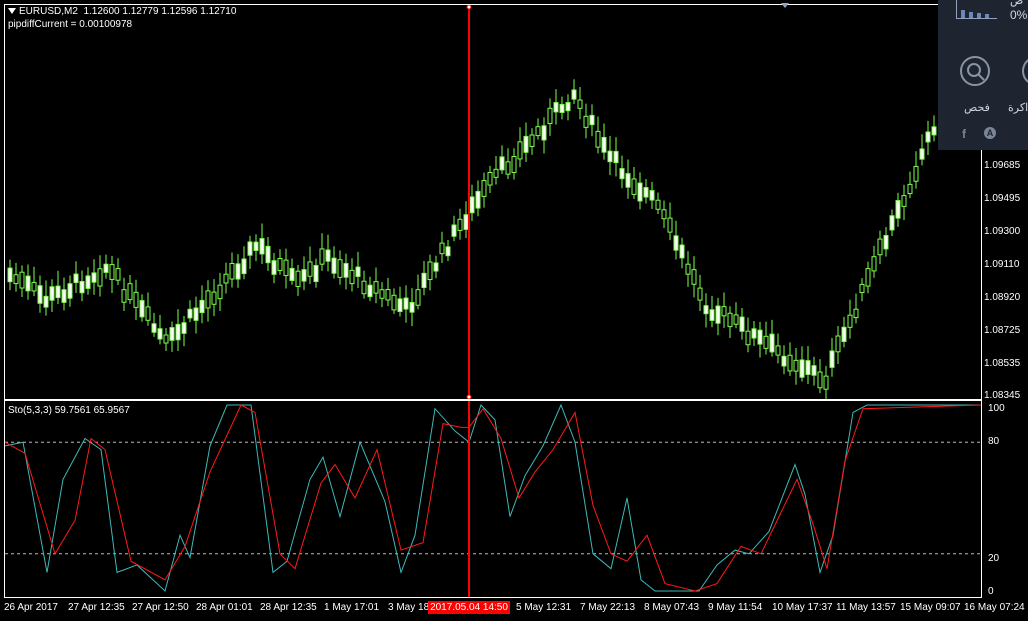 Image resolution: width=1028 pixels, height=621 pixels. What do you see at coordinates (409, 607) in the screenshot?
I see `time-axis-label: 3 May 18` at bounding box center [409, 607].